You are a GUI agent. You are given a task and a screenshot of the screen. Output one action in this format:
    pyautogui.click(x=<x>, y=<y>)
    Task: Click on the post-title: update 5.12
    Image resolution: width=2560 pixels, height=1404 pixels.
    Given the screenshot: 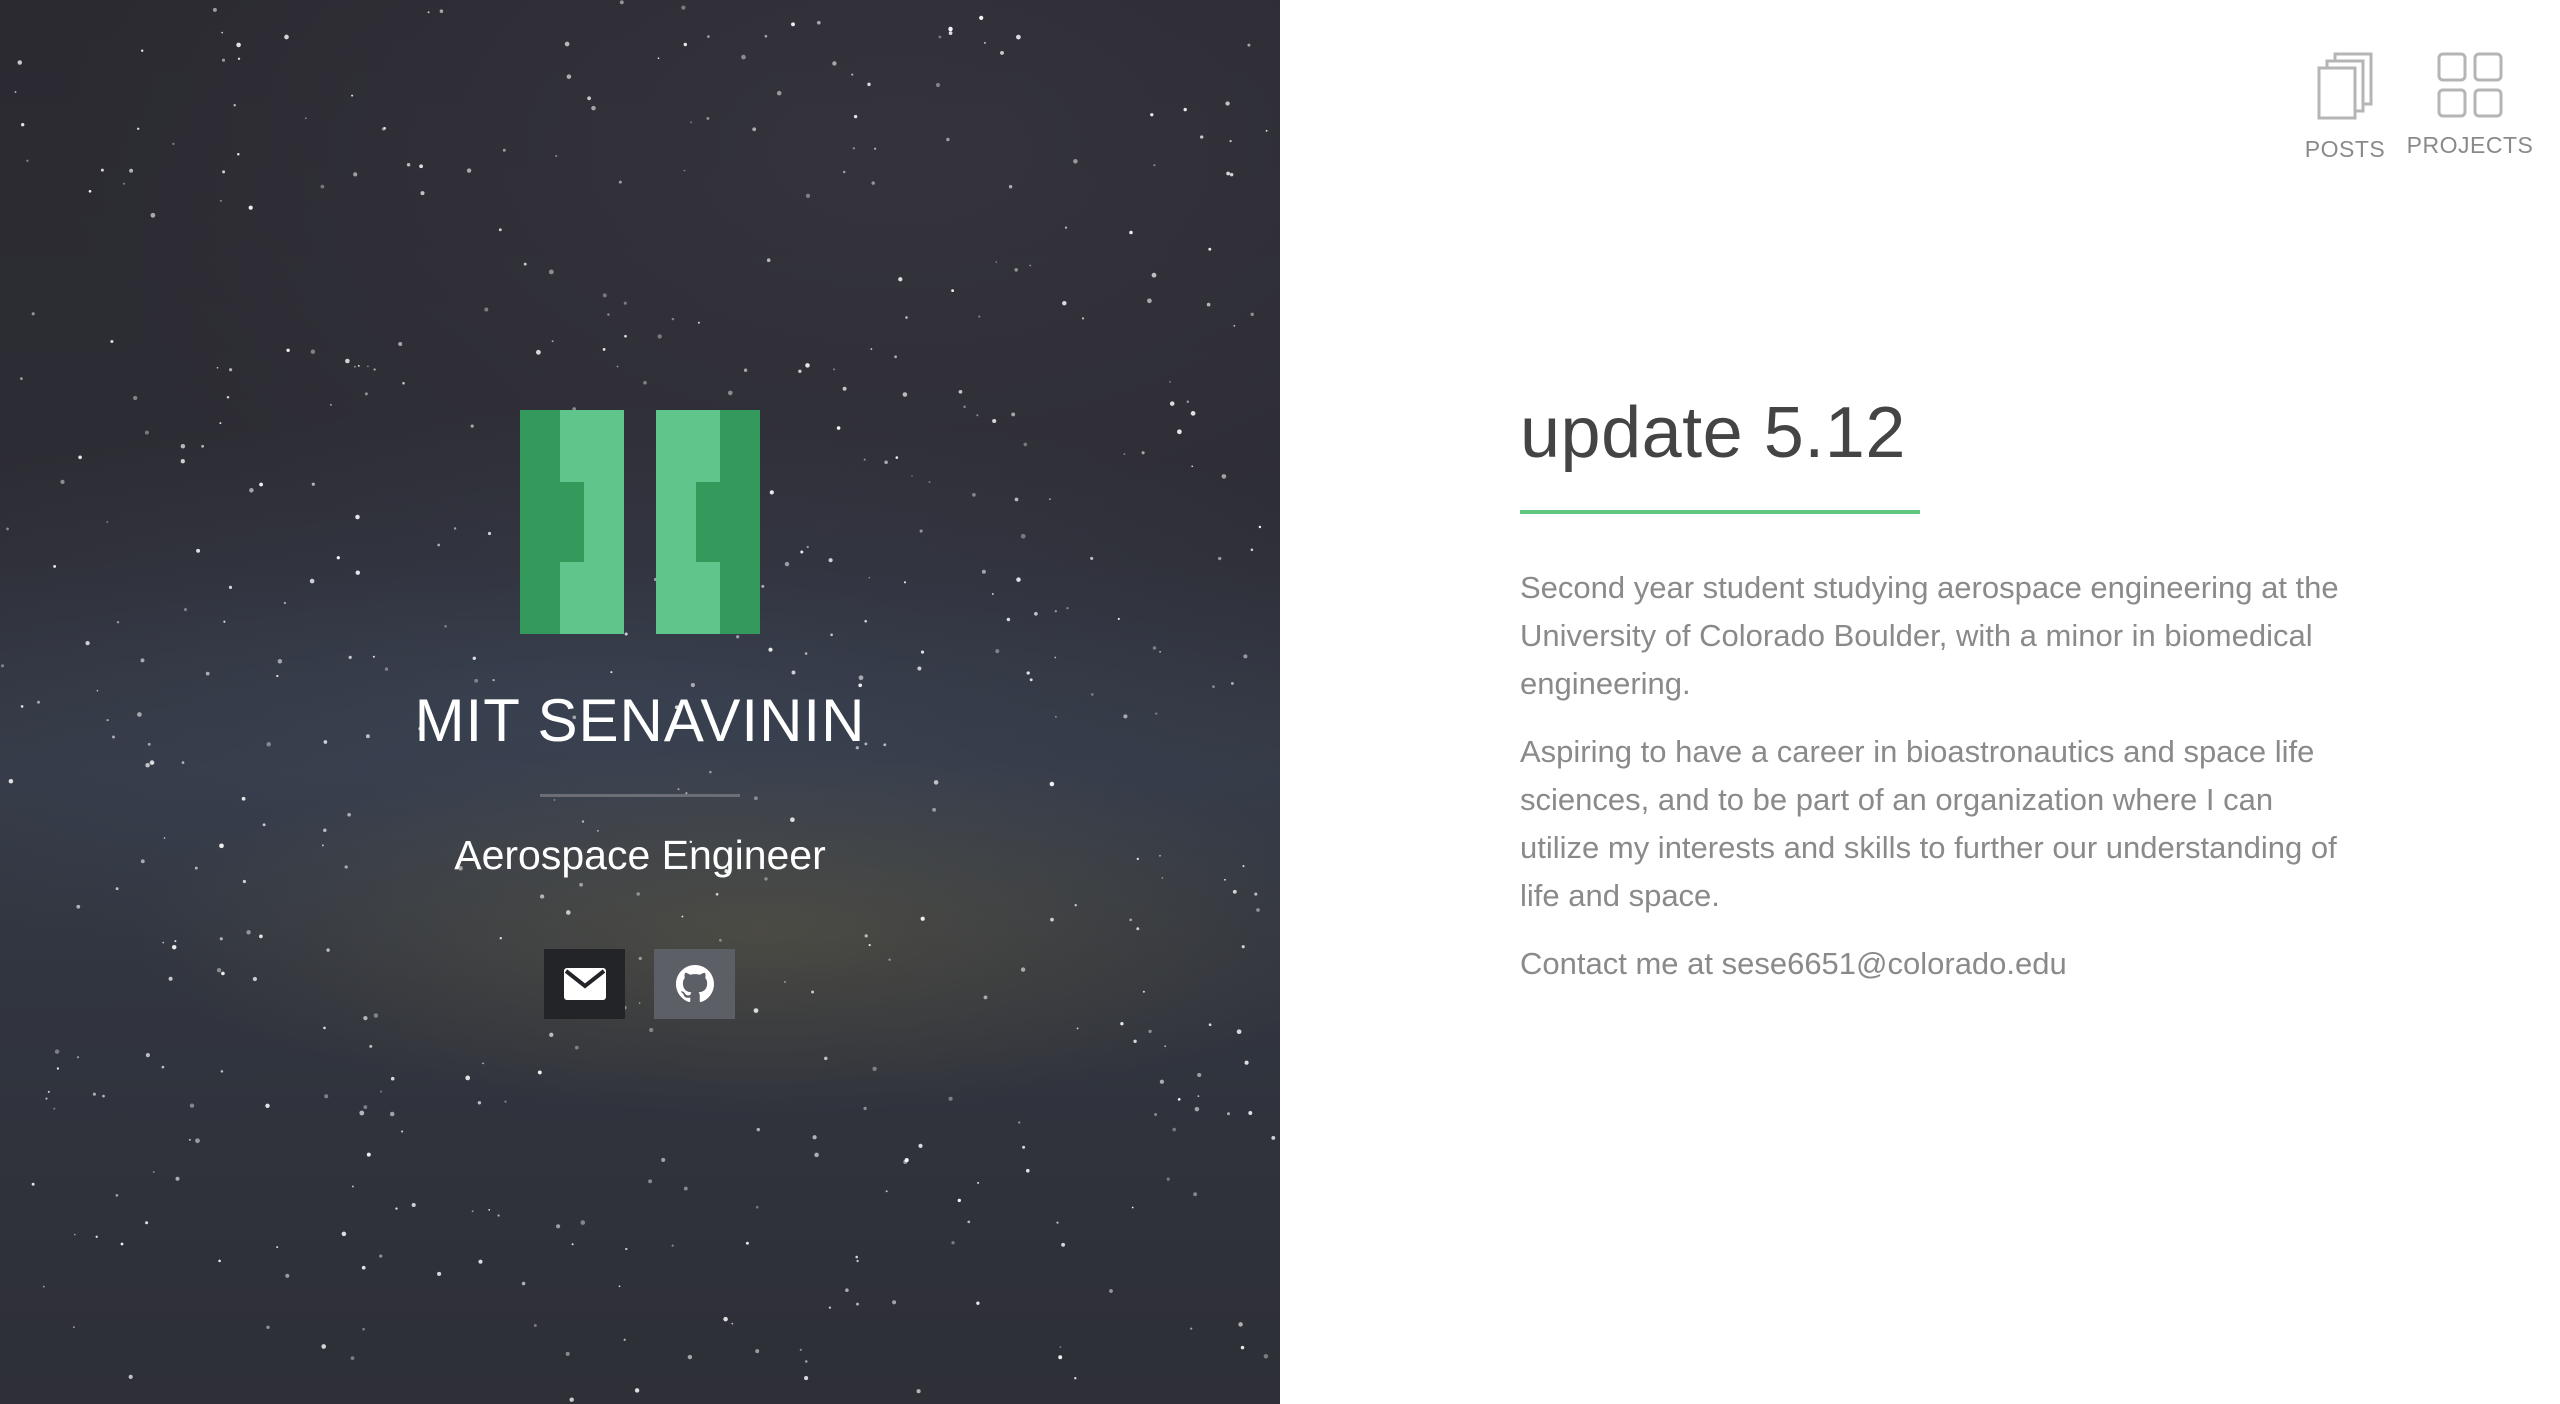 What is the action you would take?
    pyautogui.click(x=1713, y=433)
    